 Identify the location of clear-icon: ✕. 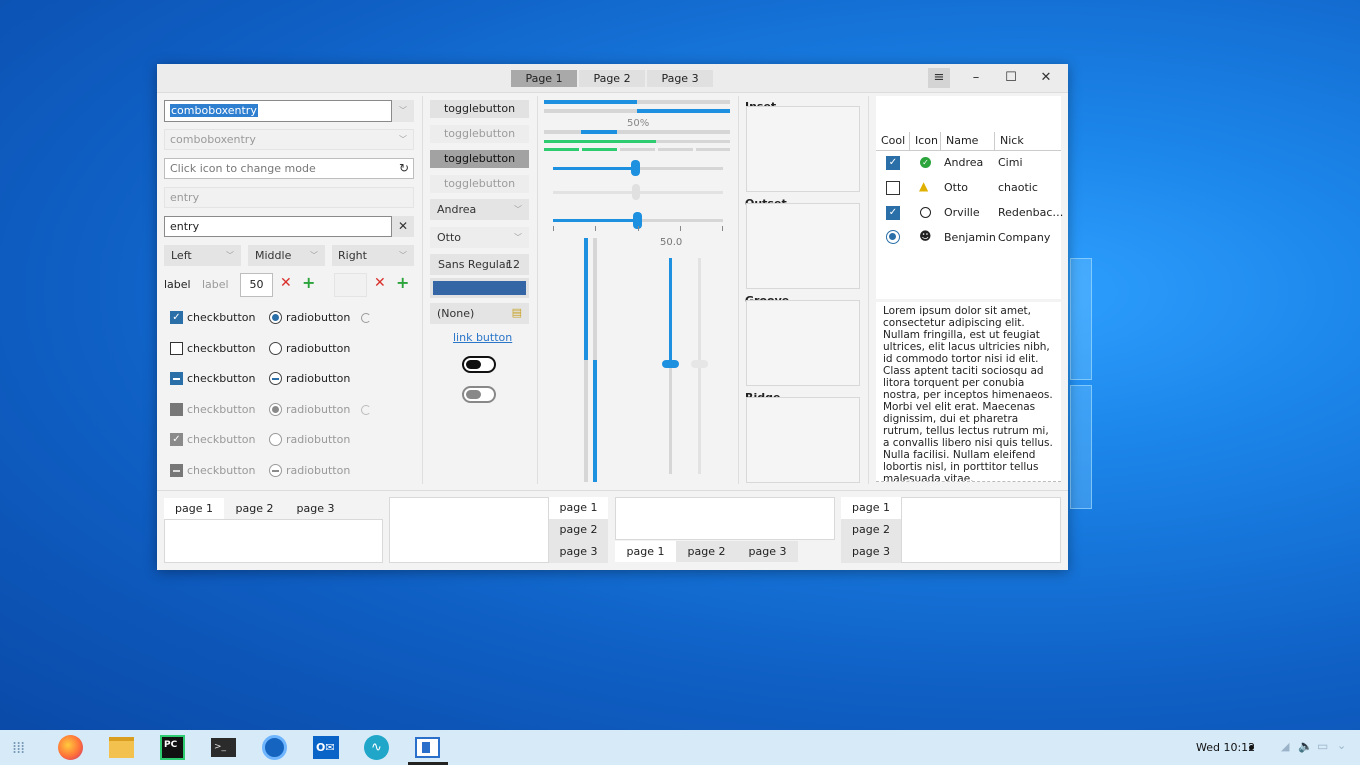
(403, 226).